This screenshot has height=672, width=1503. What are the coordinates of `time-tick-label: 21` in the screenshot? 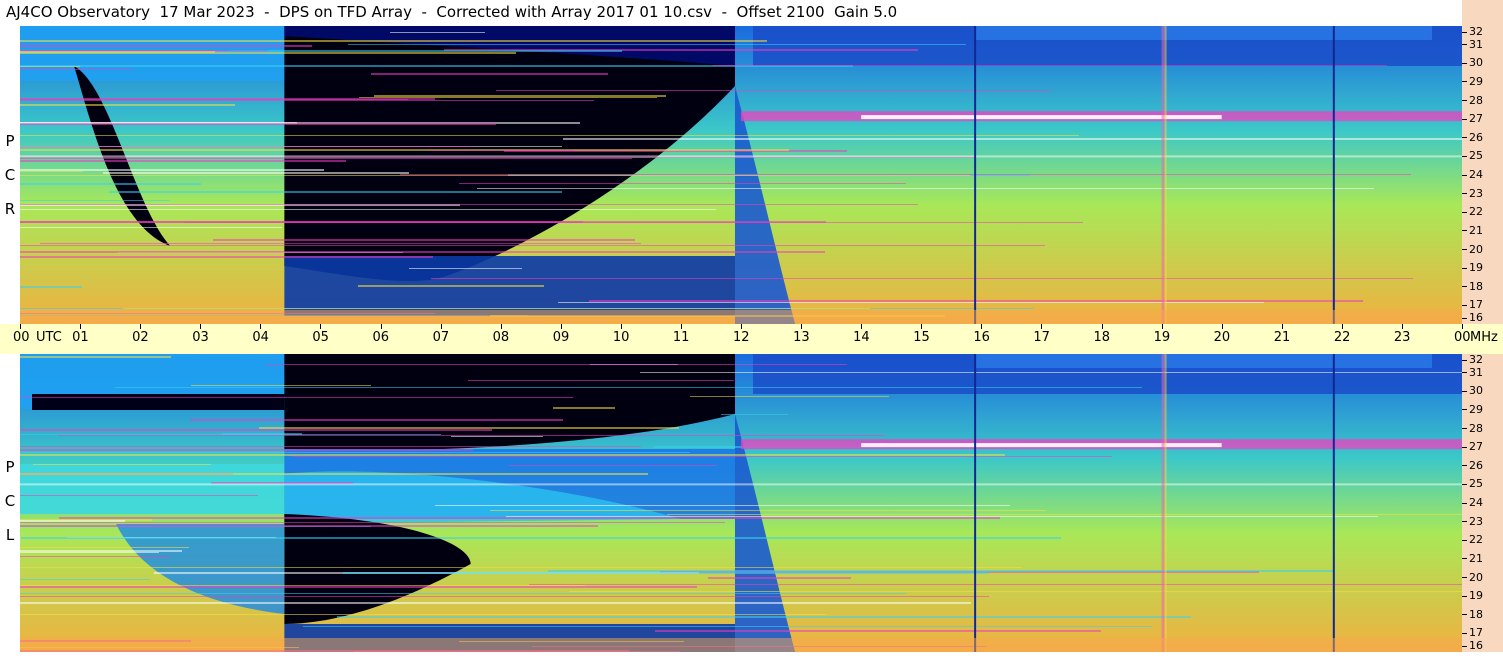 It's located at (1282, 337).